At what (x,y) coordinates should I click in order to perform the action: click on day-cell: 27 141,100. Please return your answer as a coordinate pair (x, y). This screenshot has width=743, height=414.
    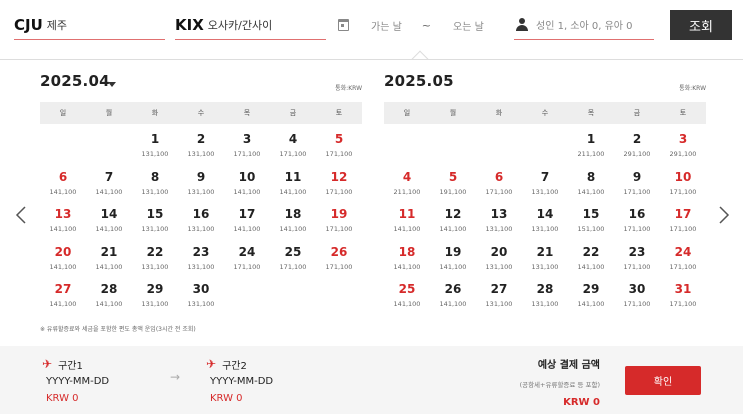
    Looking at the image, I should click on (63, 296).